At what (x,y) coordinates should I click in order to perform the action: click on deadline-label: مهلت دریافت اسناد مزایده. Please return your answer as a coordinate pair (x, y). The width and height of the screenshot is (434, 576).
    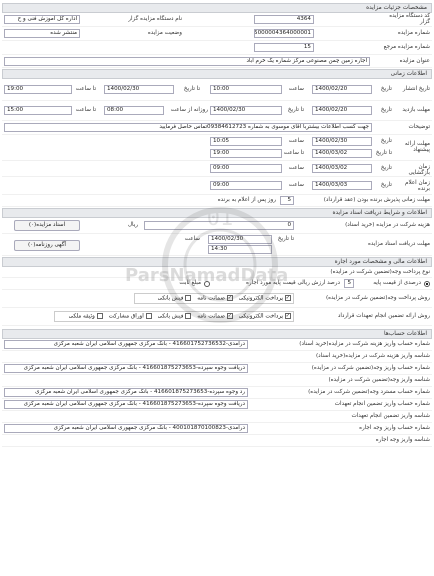
    Looking at the image, I should click on (398, 244).